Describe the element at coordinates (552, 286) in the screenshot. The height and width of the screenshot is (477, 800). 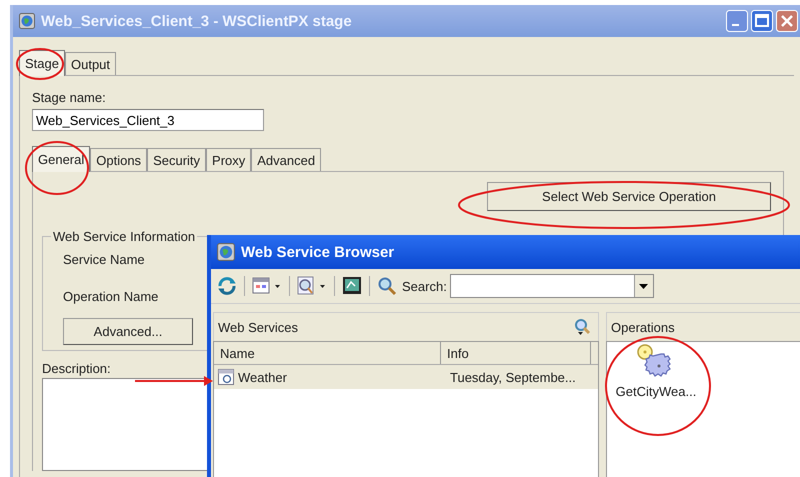
I see `search-field` at that location.